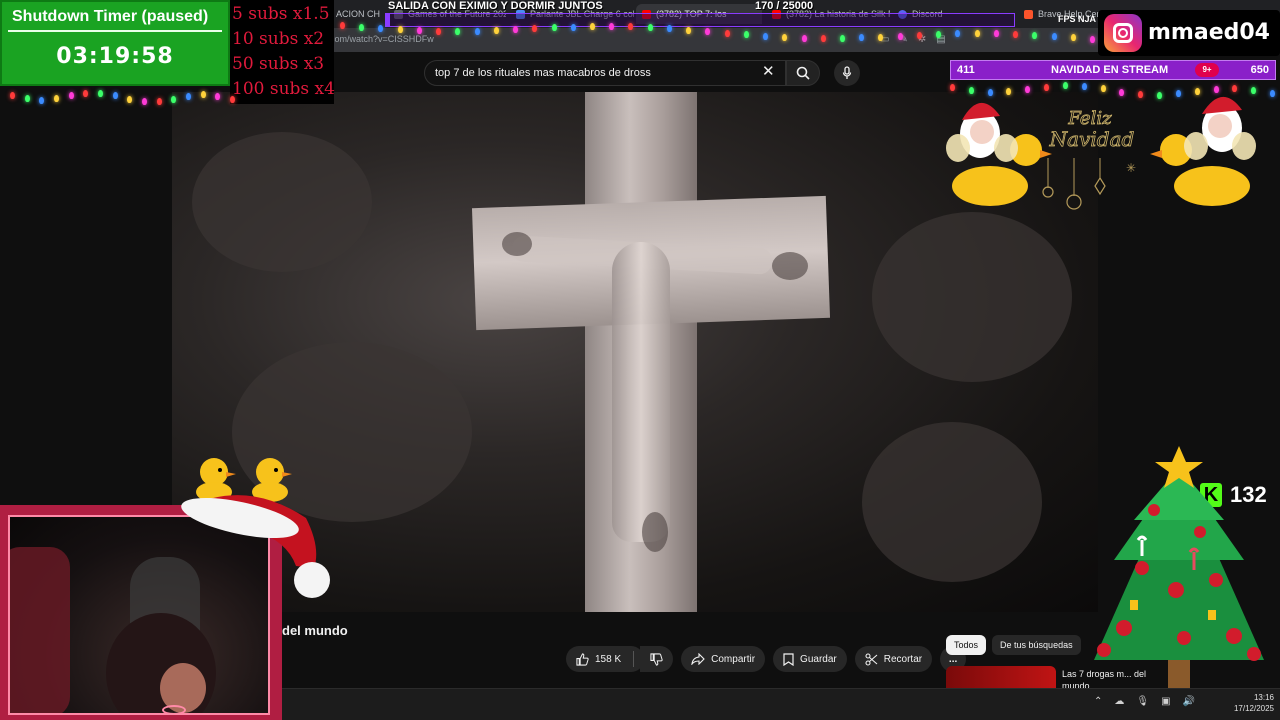 This screenshot has width=1280, height=720. I want to click on instagram-icon, so click(1123, 33).